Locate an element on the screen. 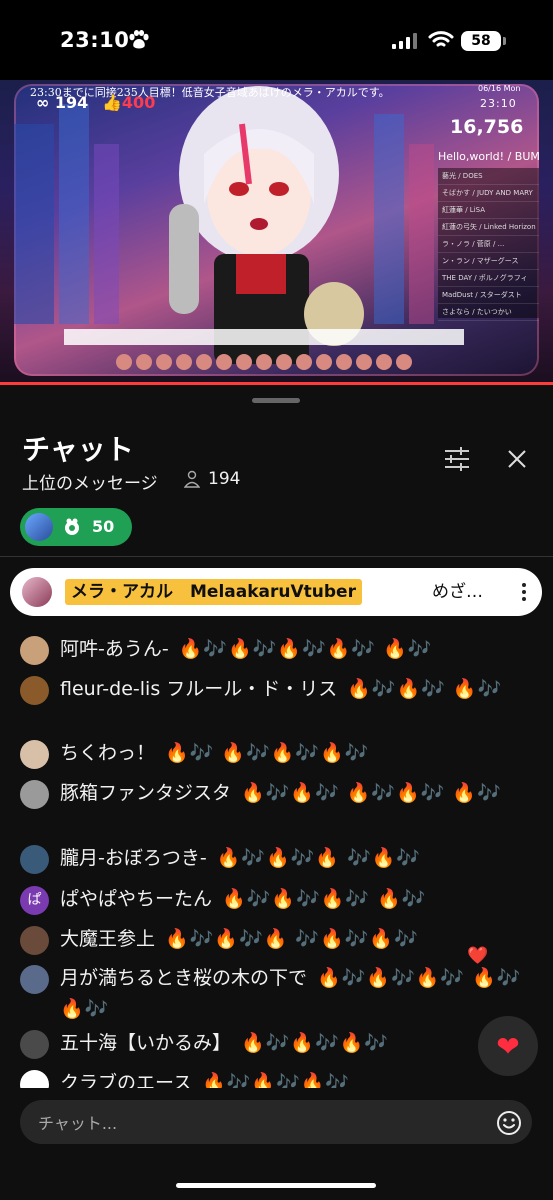  chat-message: 大魔王参上 🔥🎶🔥🎶🔥 🎶🔥🎶🔥🎶 is located at coordinates (280, 939).